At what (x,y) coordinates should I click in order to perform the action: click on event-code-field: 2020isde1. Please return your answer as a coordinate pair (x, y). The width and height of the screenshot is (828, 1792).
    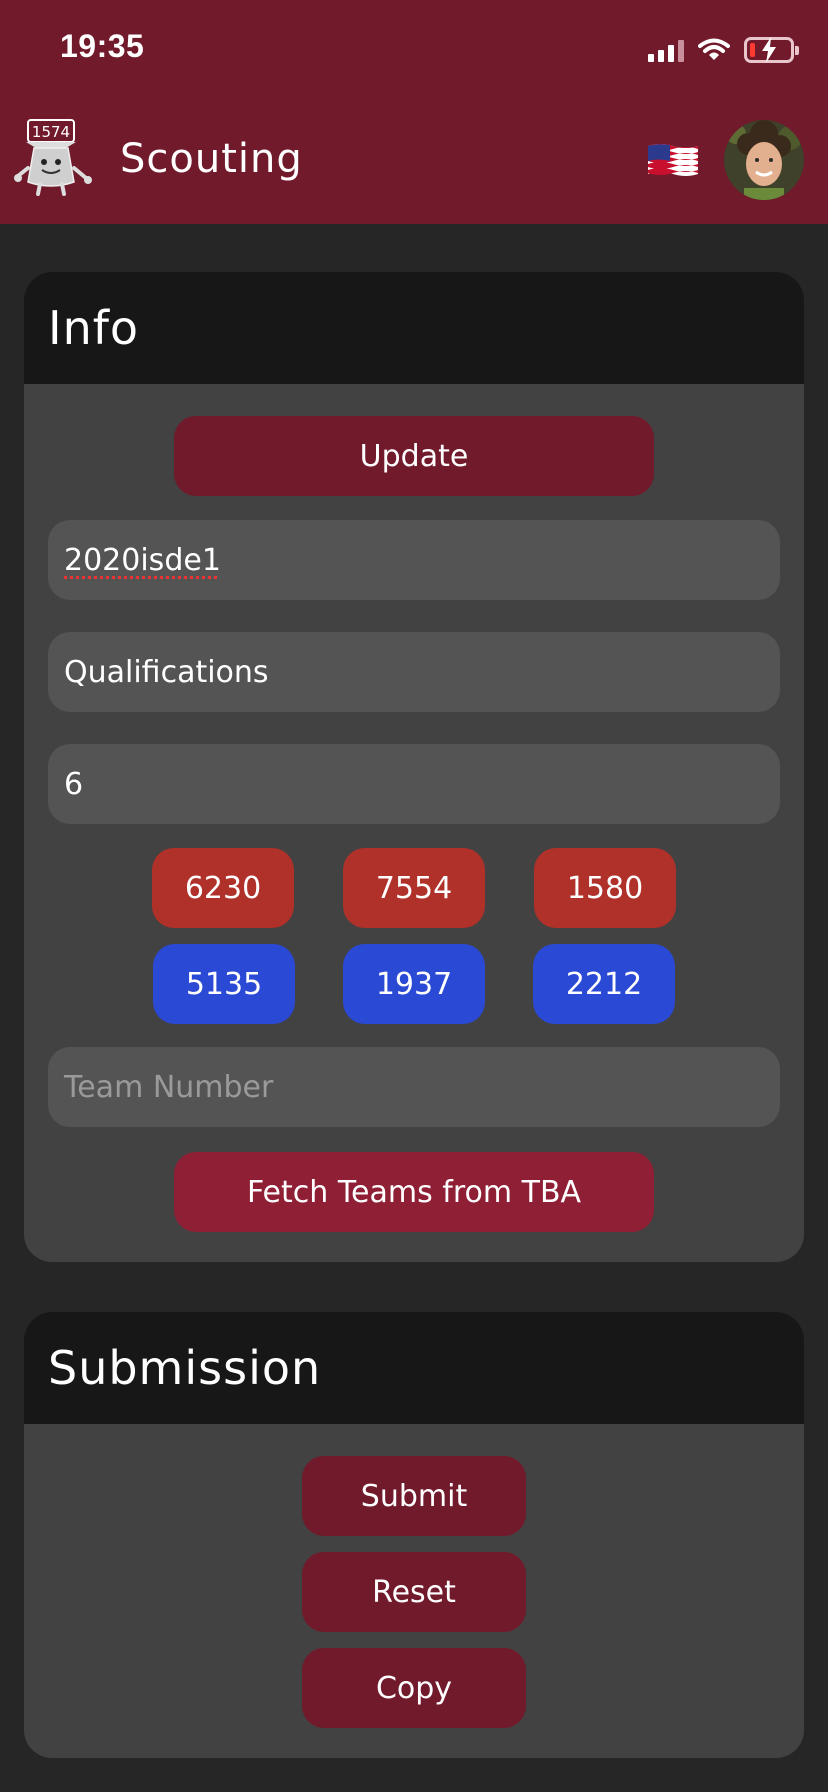
    Looking at the image, I should click on (414, 560).